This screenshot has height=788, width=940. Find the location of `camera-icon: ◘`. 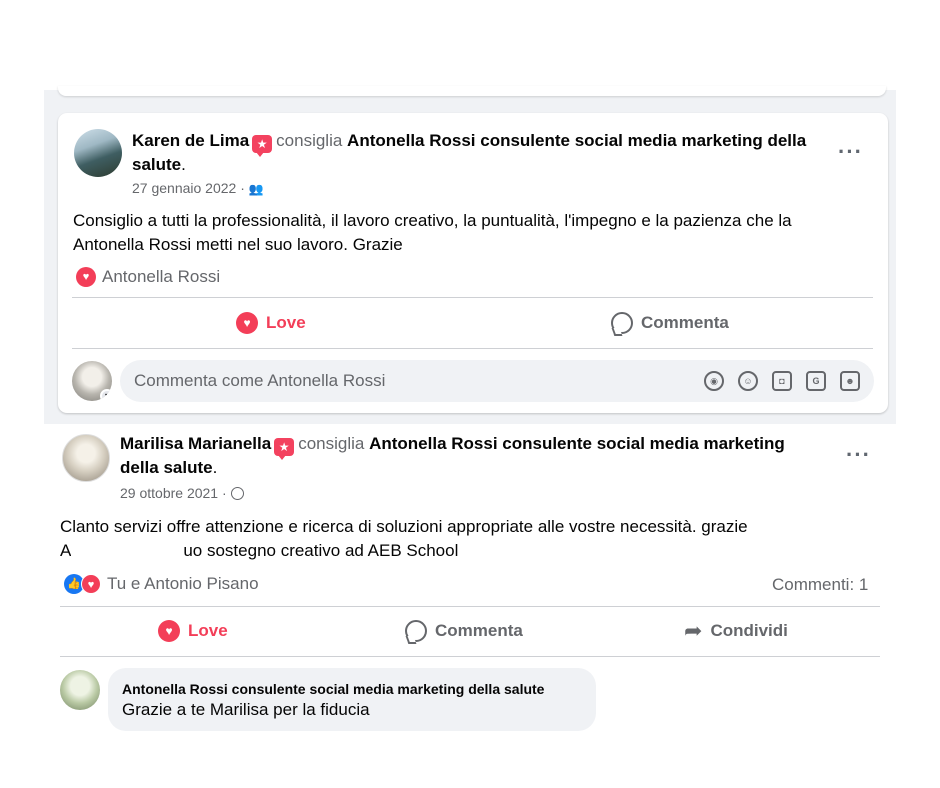

camera-icon: ◘ is located at coordinates (782, 381).